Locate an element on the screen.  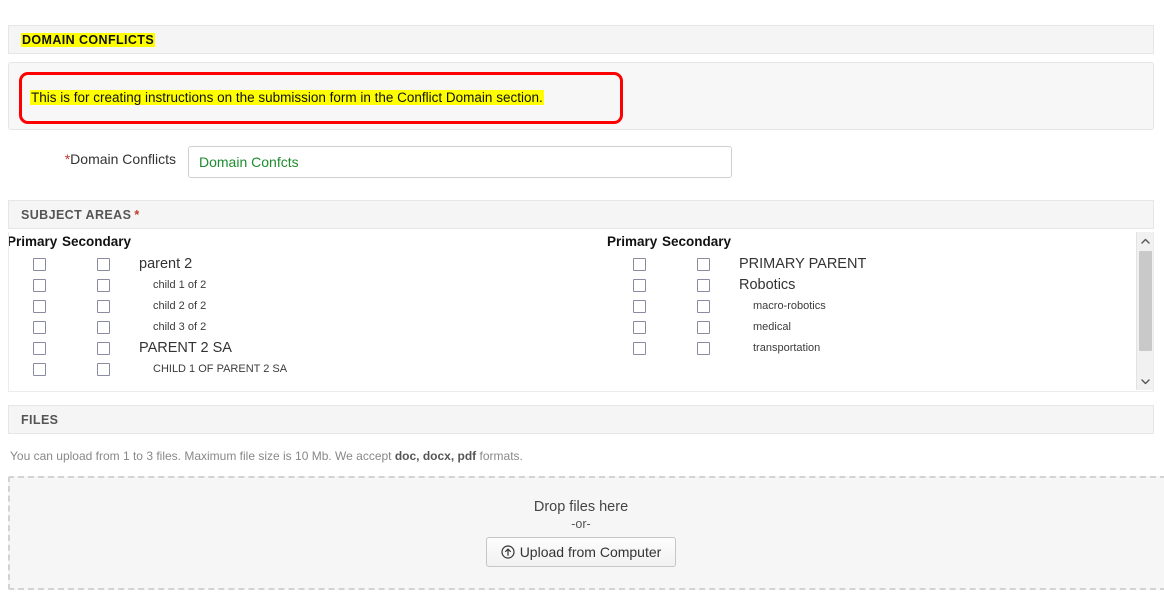
dropzone-title: Drop files here is located at coordinates (581, 507).